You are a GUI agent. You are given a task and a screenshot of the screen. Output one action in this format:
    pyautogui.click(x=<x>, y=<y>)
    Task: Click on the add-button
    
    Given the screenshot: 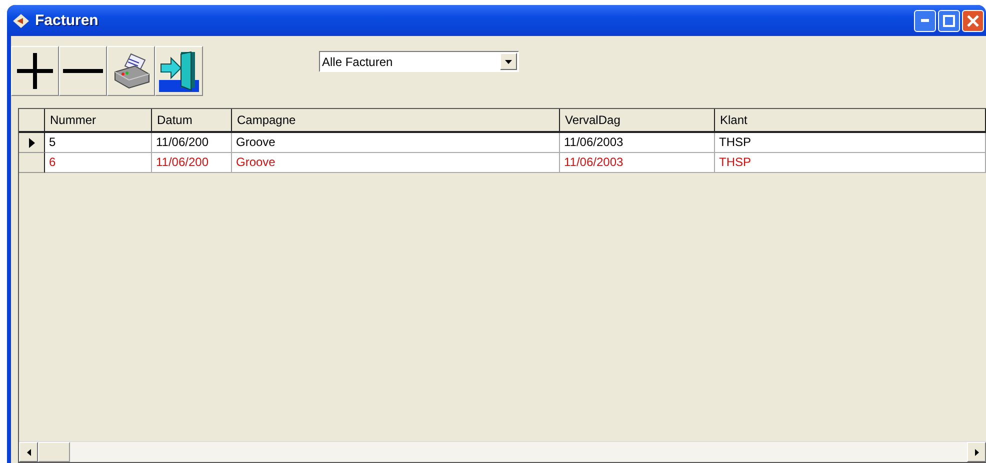 What is the action you would take?
    pyautogui.click(x=35, y=71)
    